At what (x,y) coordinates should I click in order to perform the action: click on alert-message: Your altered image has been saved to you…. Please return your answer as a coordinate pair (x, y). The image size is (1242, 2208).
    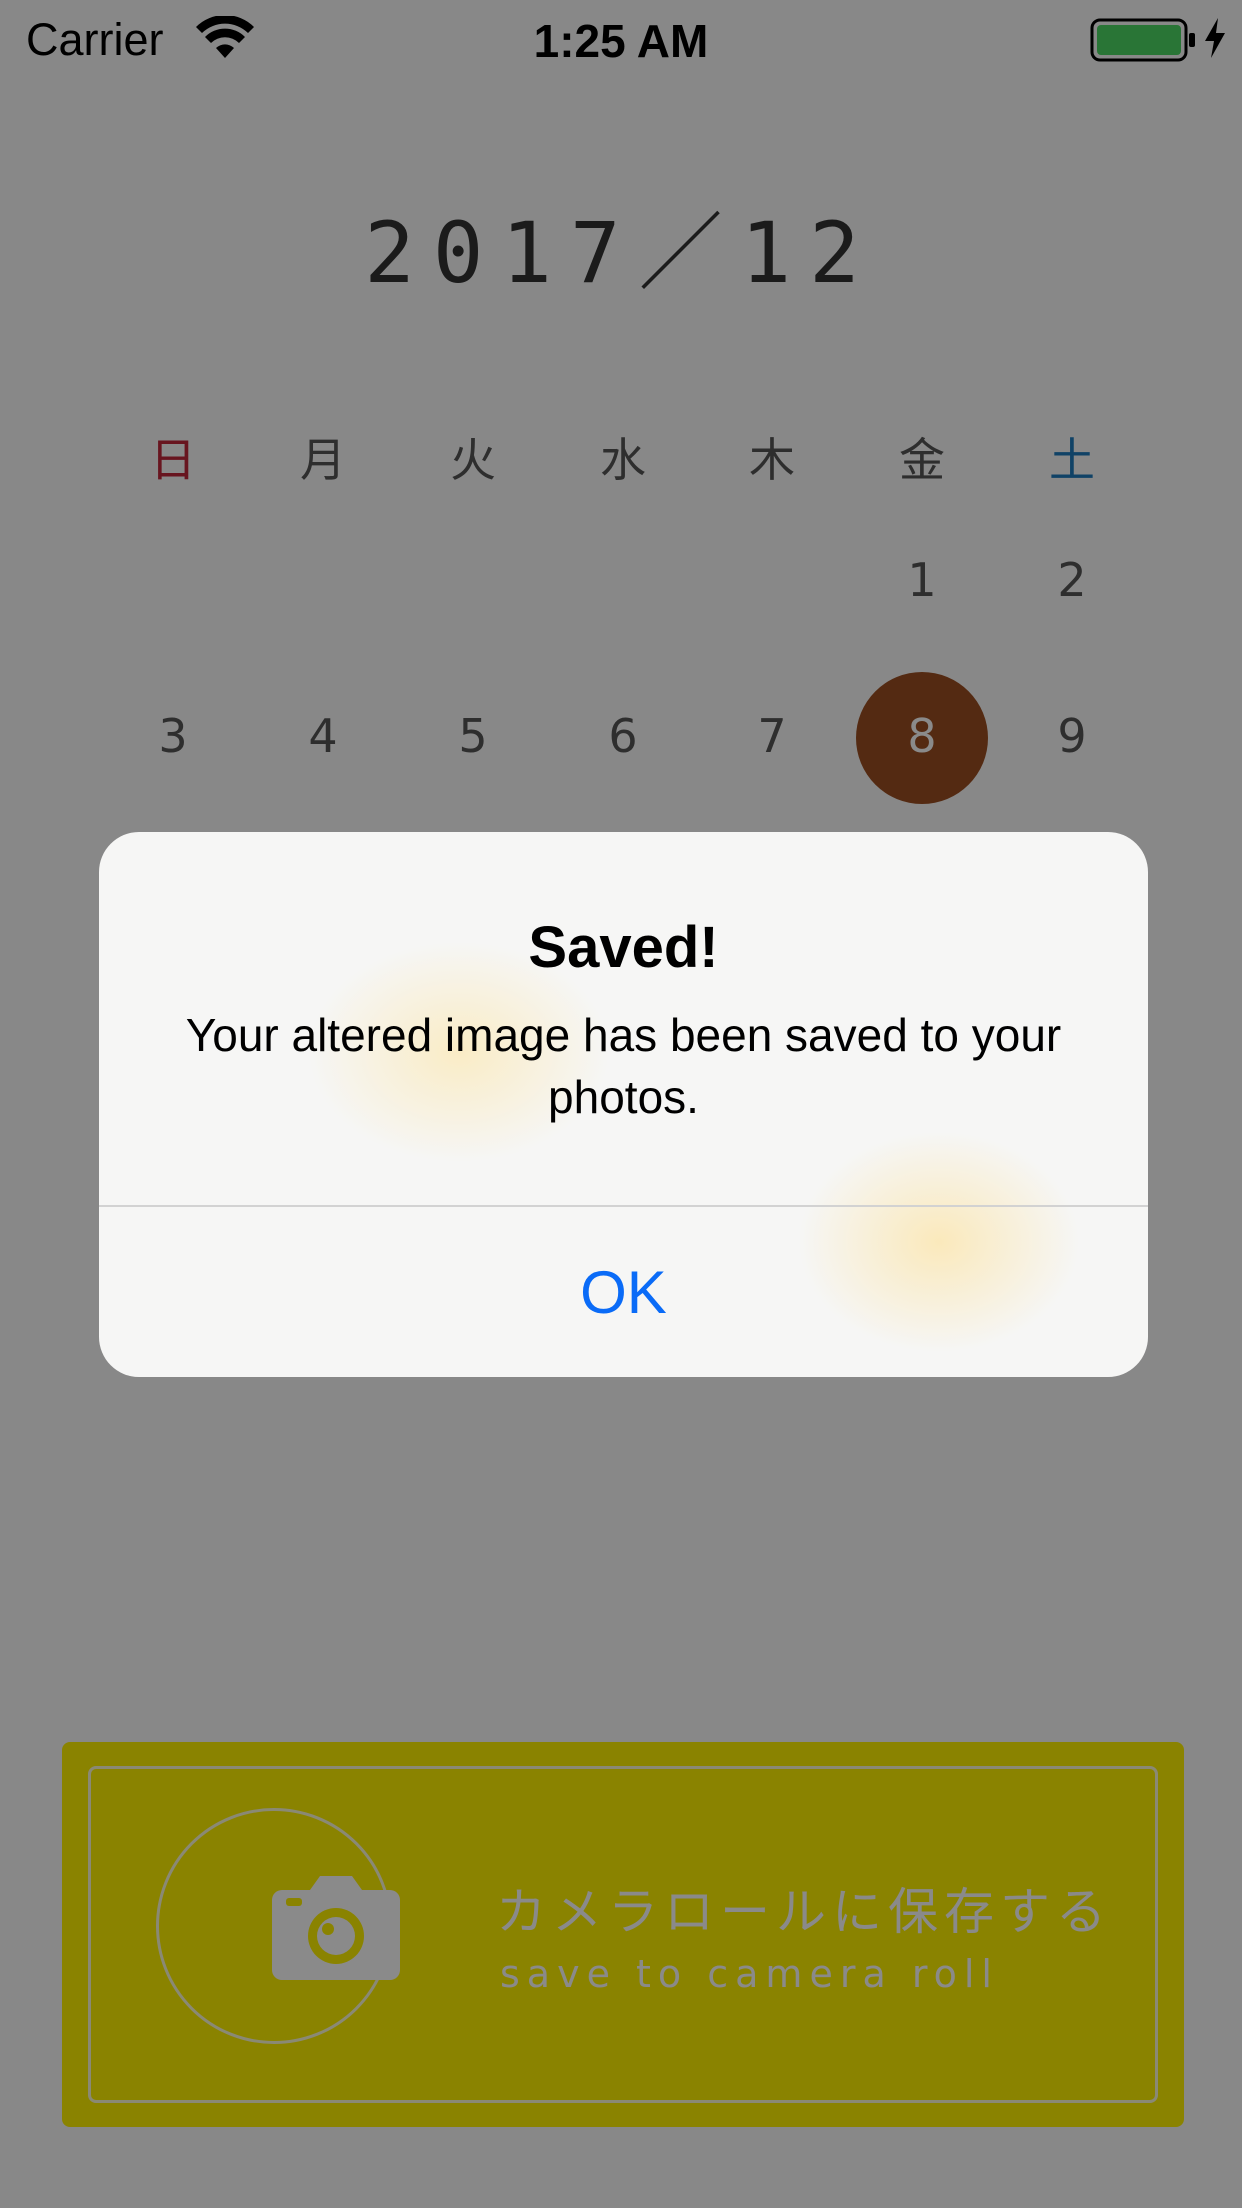
    Looking at the image, I should click on (623, 1066).